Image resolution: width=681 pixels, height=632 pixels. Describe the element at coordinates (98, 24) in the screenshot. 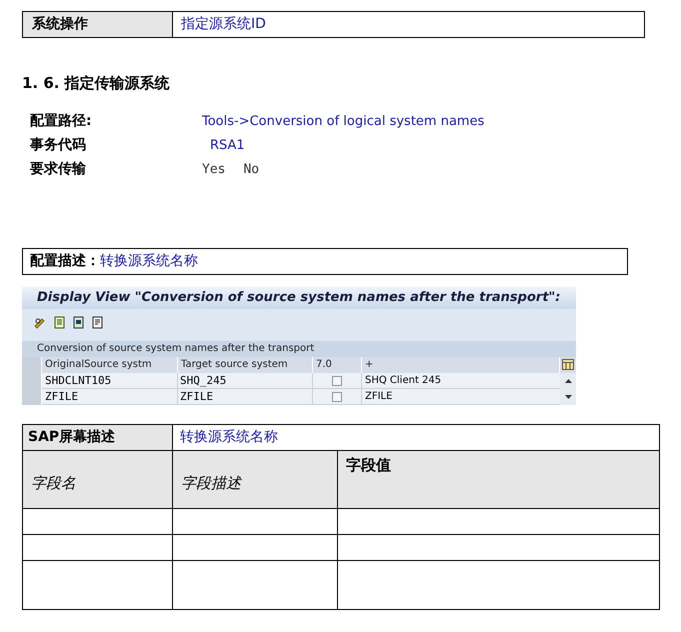

I see `label-cell: 系统操作` at that location.